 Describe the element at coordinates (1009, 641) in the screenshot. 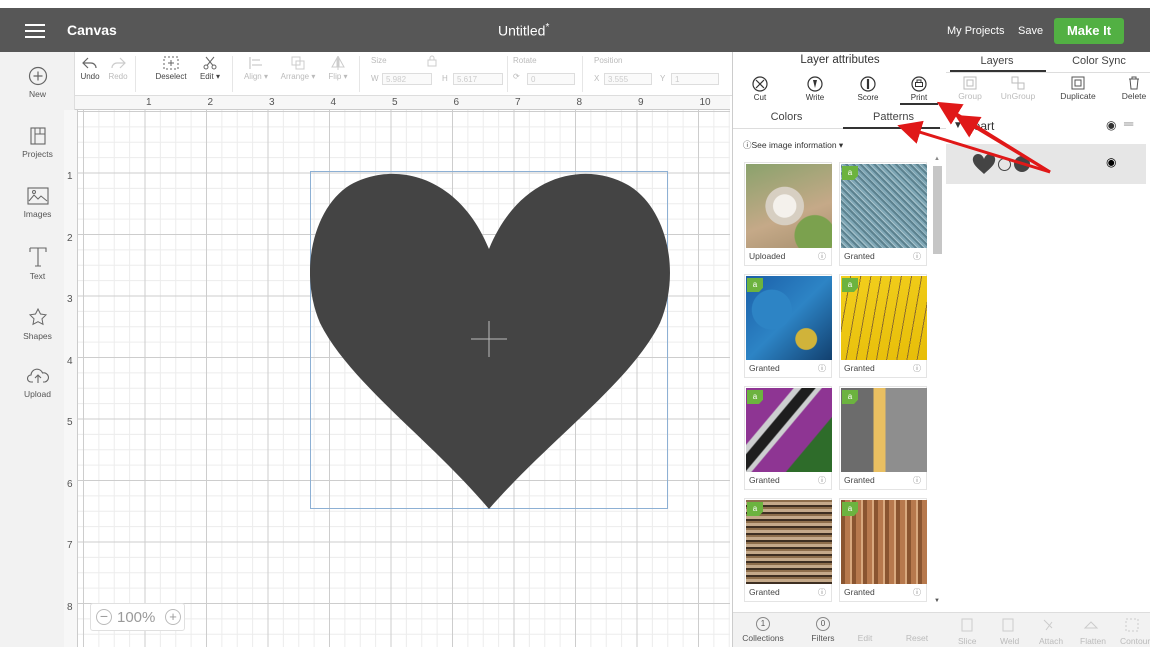

I see `weld-button: Weld` at that location.